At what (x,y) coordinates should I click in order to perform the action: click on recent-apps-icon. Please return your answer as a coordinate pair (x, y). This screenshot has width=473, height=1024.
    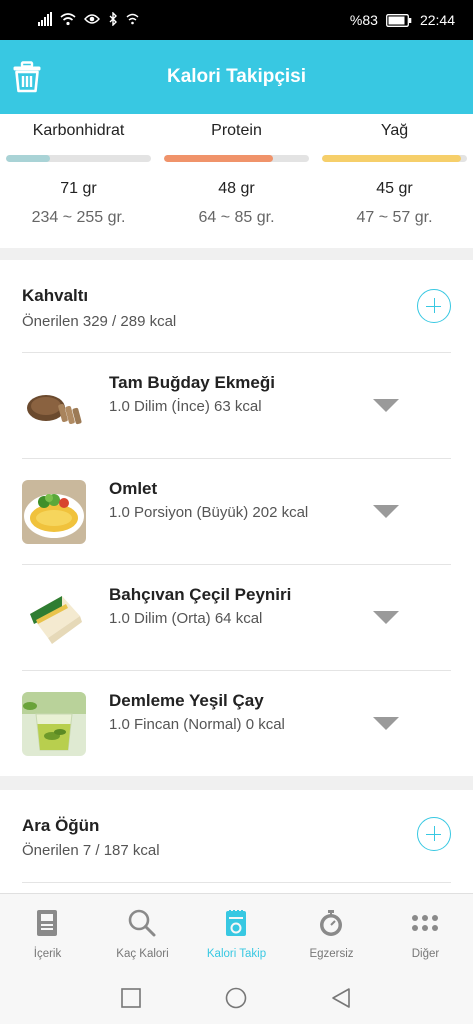
    Looking at the image, I should click on (131, 998).